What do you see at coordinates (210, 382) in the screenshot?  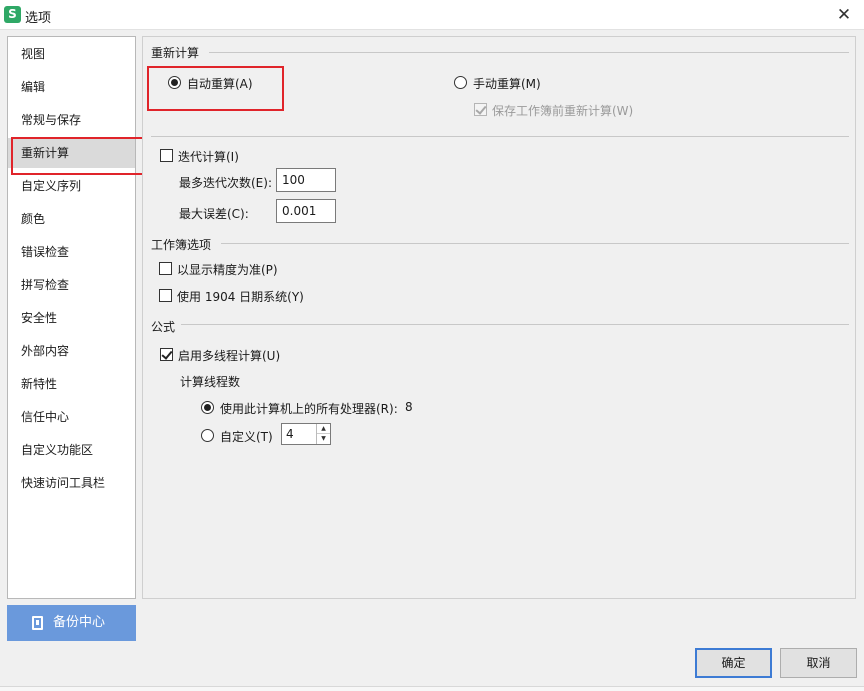 I see `thread-count-title: 计算线程数` at bounding box center [210, 382].